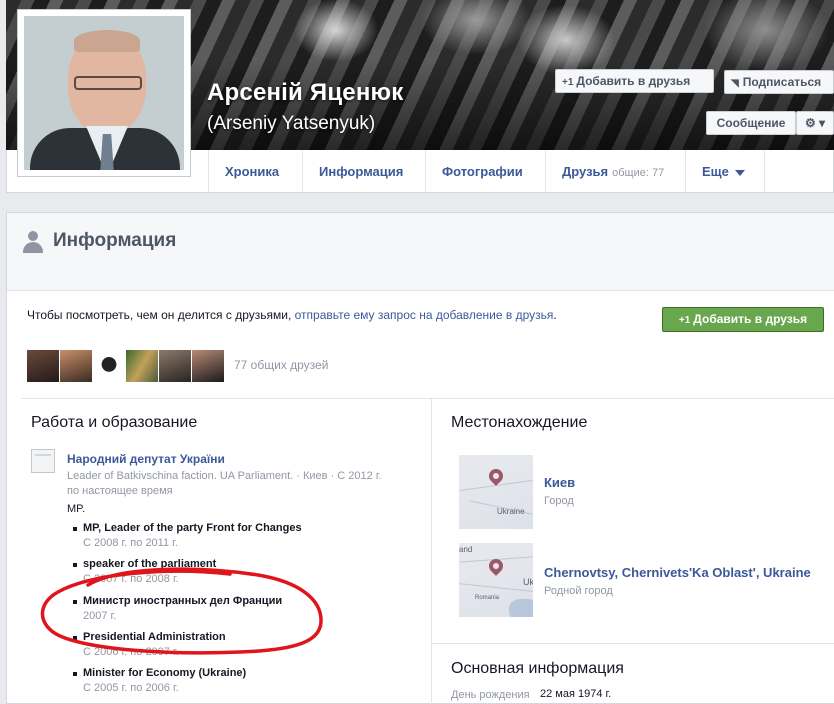  What do you see at coordinates (519, 422) in the screenshot?
I see `location-section-title: Местонахождение` at bounding box center [519, 422].